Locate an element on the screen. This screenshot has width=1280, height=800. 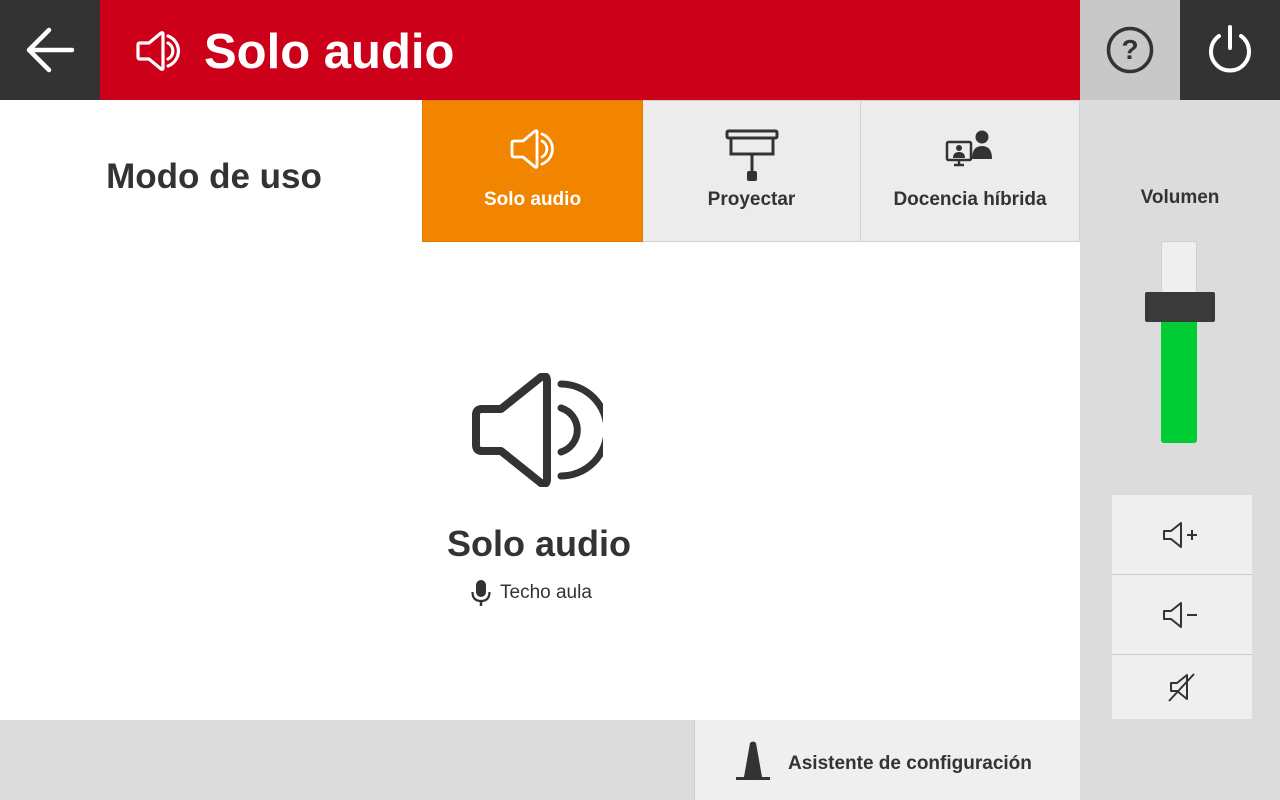
tab-proyectar: Proyectar is located at coordinates (752, 171).